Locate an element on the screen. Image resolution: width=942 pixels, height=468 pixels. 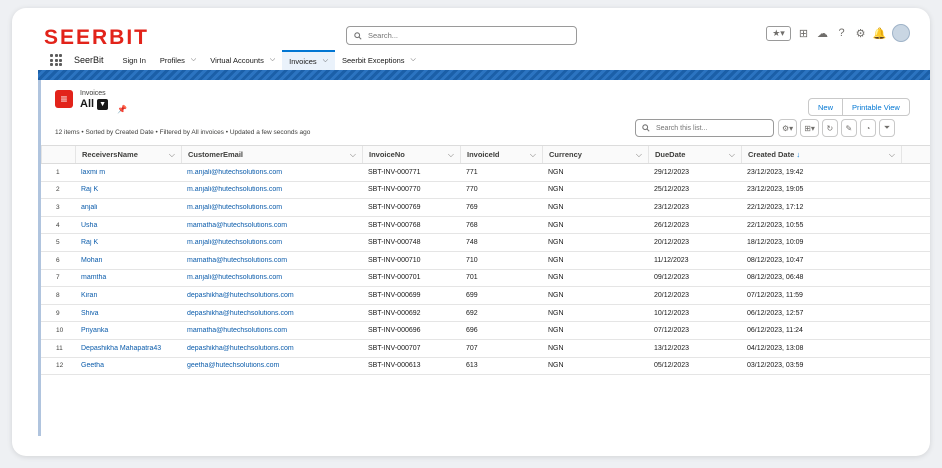
column-label: DueDate is located at coordinates (670, 154).